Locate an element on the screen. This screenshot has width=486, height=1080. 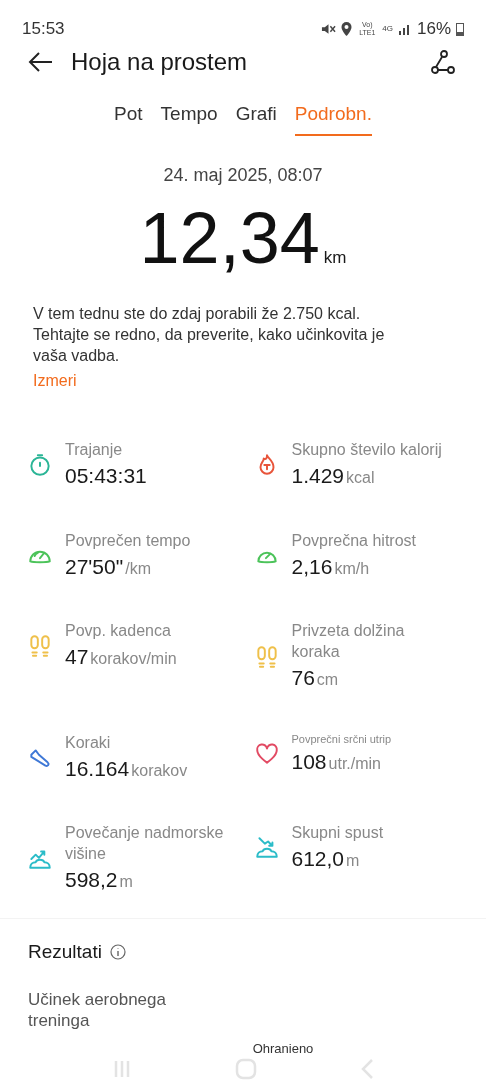
back-icon is located at coordinates (41, 61).